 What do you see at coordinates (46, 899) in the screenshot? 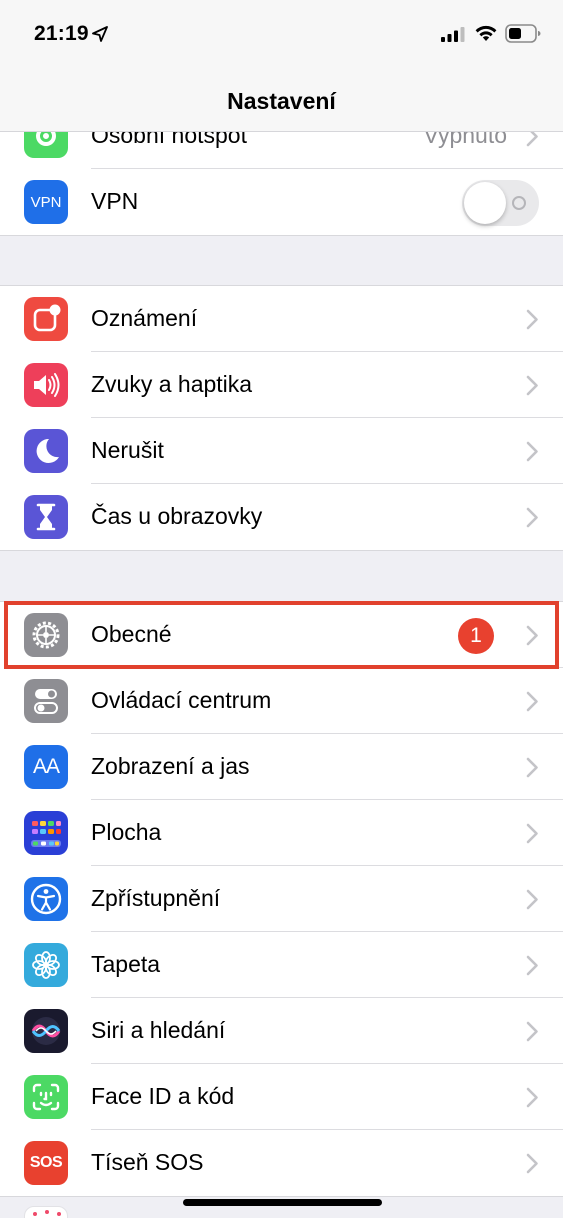
I see `accessibility-icon` at bounding box center [46, 899].